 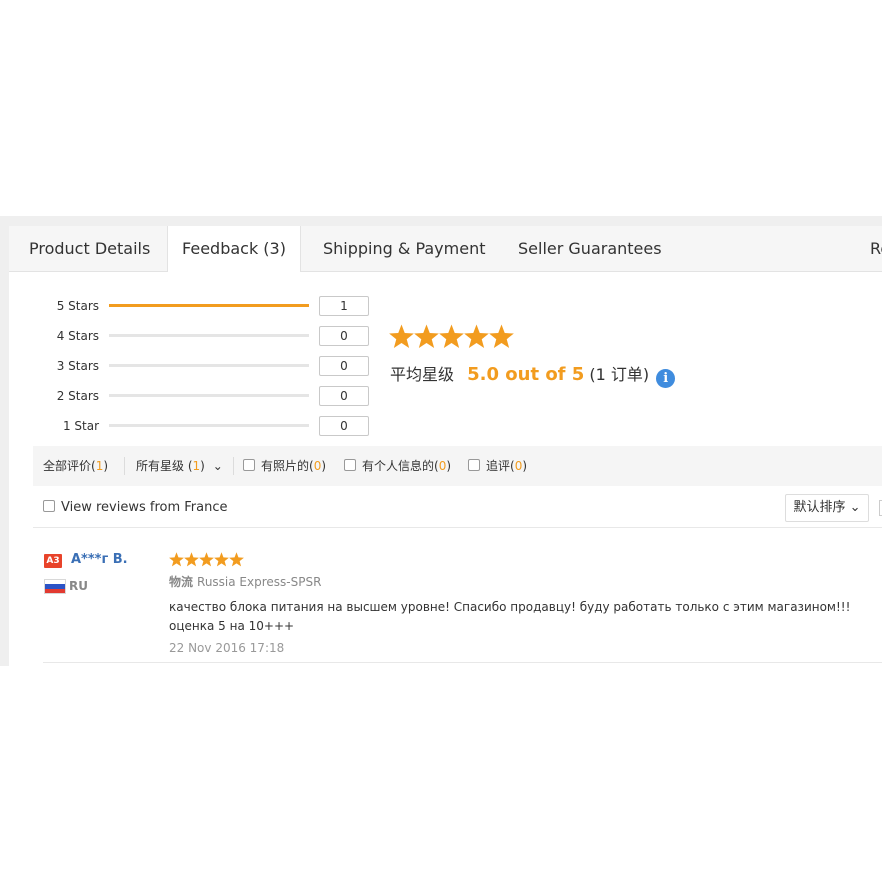 I want to click on tab-shipping-payment: Shipping & Payment, so click(x=404, y=248).